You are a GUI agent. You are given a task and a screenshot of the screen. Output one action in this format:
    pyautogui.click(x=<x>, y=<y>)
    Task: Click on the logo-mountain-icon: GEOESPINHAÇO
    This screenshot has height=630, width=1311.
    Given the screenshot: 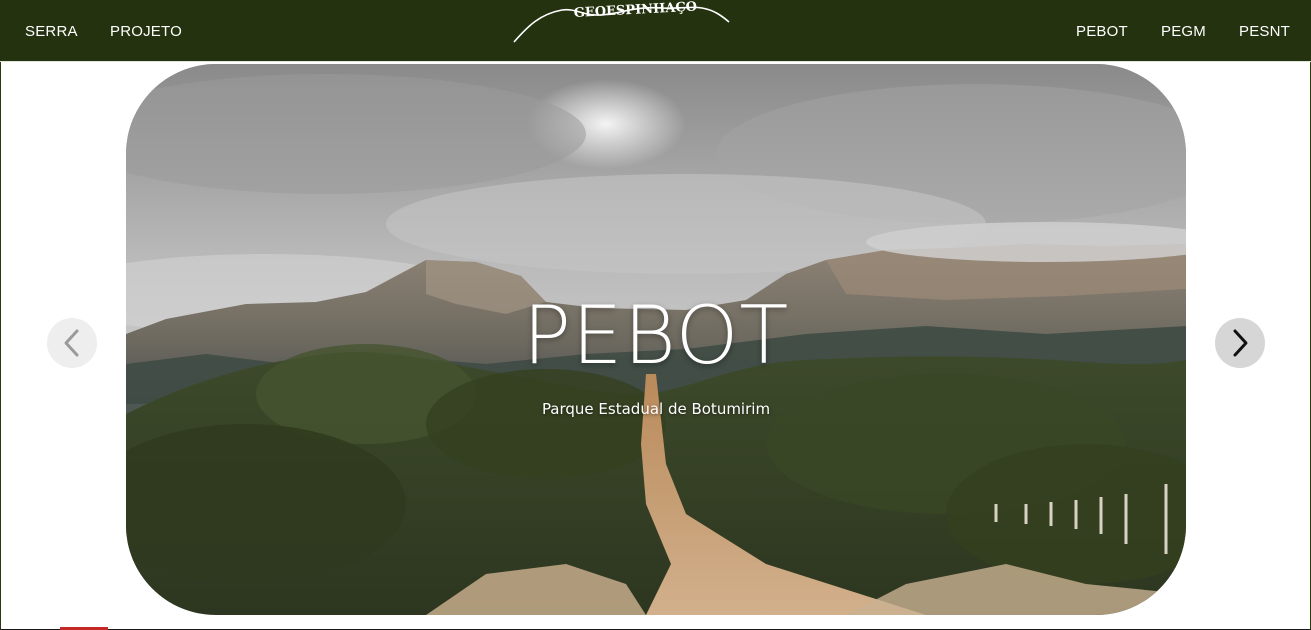 What is the action you would take?
    pyautogui.click(x=621, y=21)
    